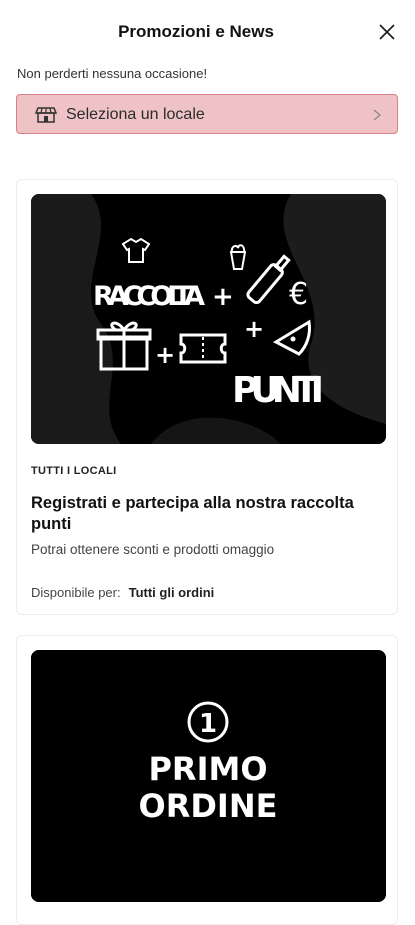 The width and height of the screenshot is (415, 925). Describe the element at coordinates (46, 115) in the screenshot. I see `store-icon` at that location.